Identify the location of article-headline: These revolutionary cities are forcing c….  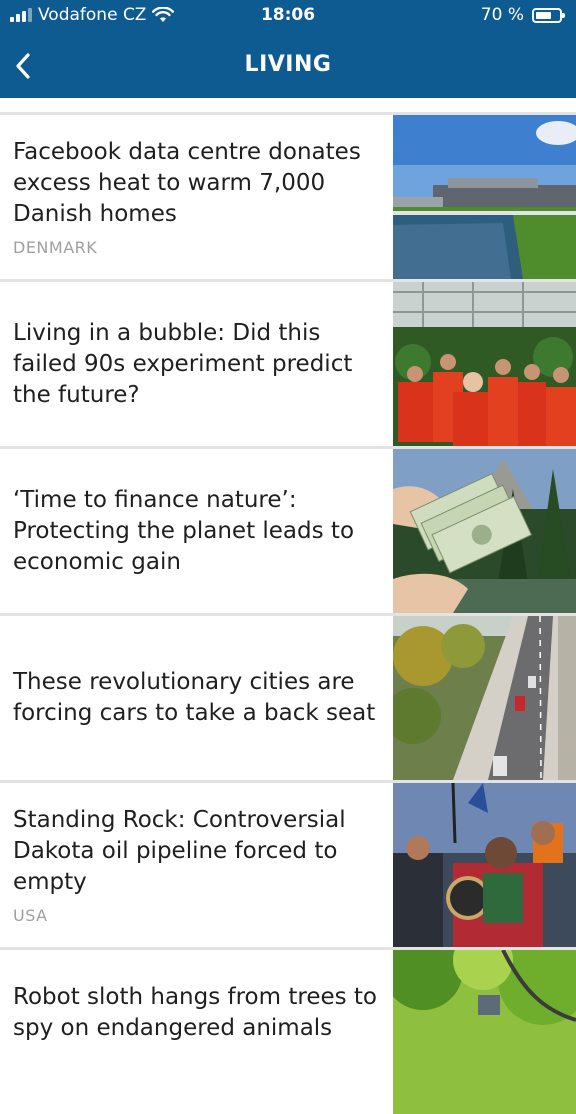
(194, 697).